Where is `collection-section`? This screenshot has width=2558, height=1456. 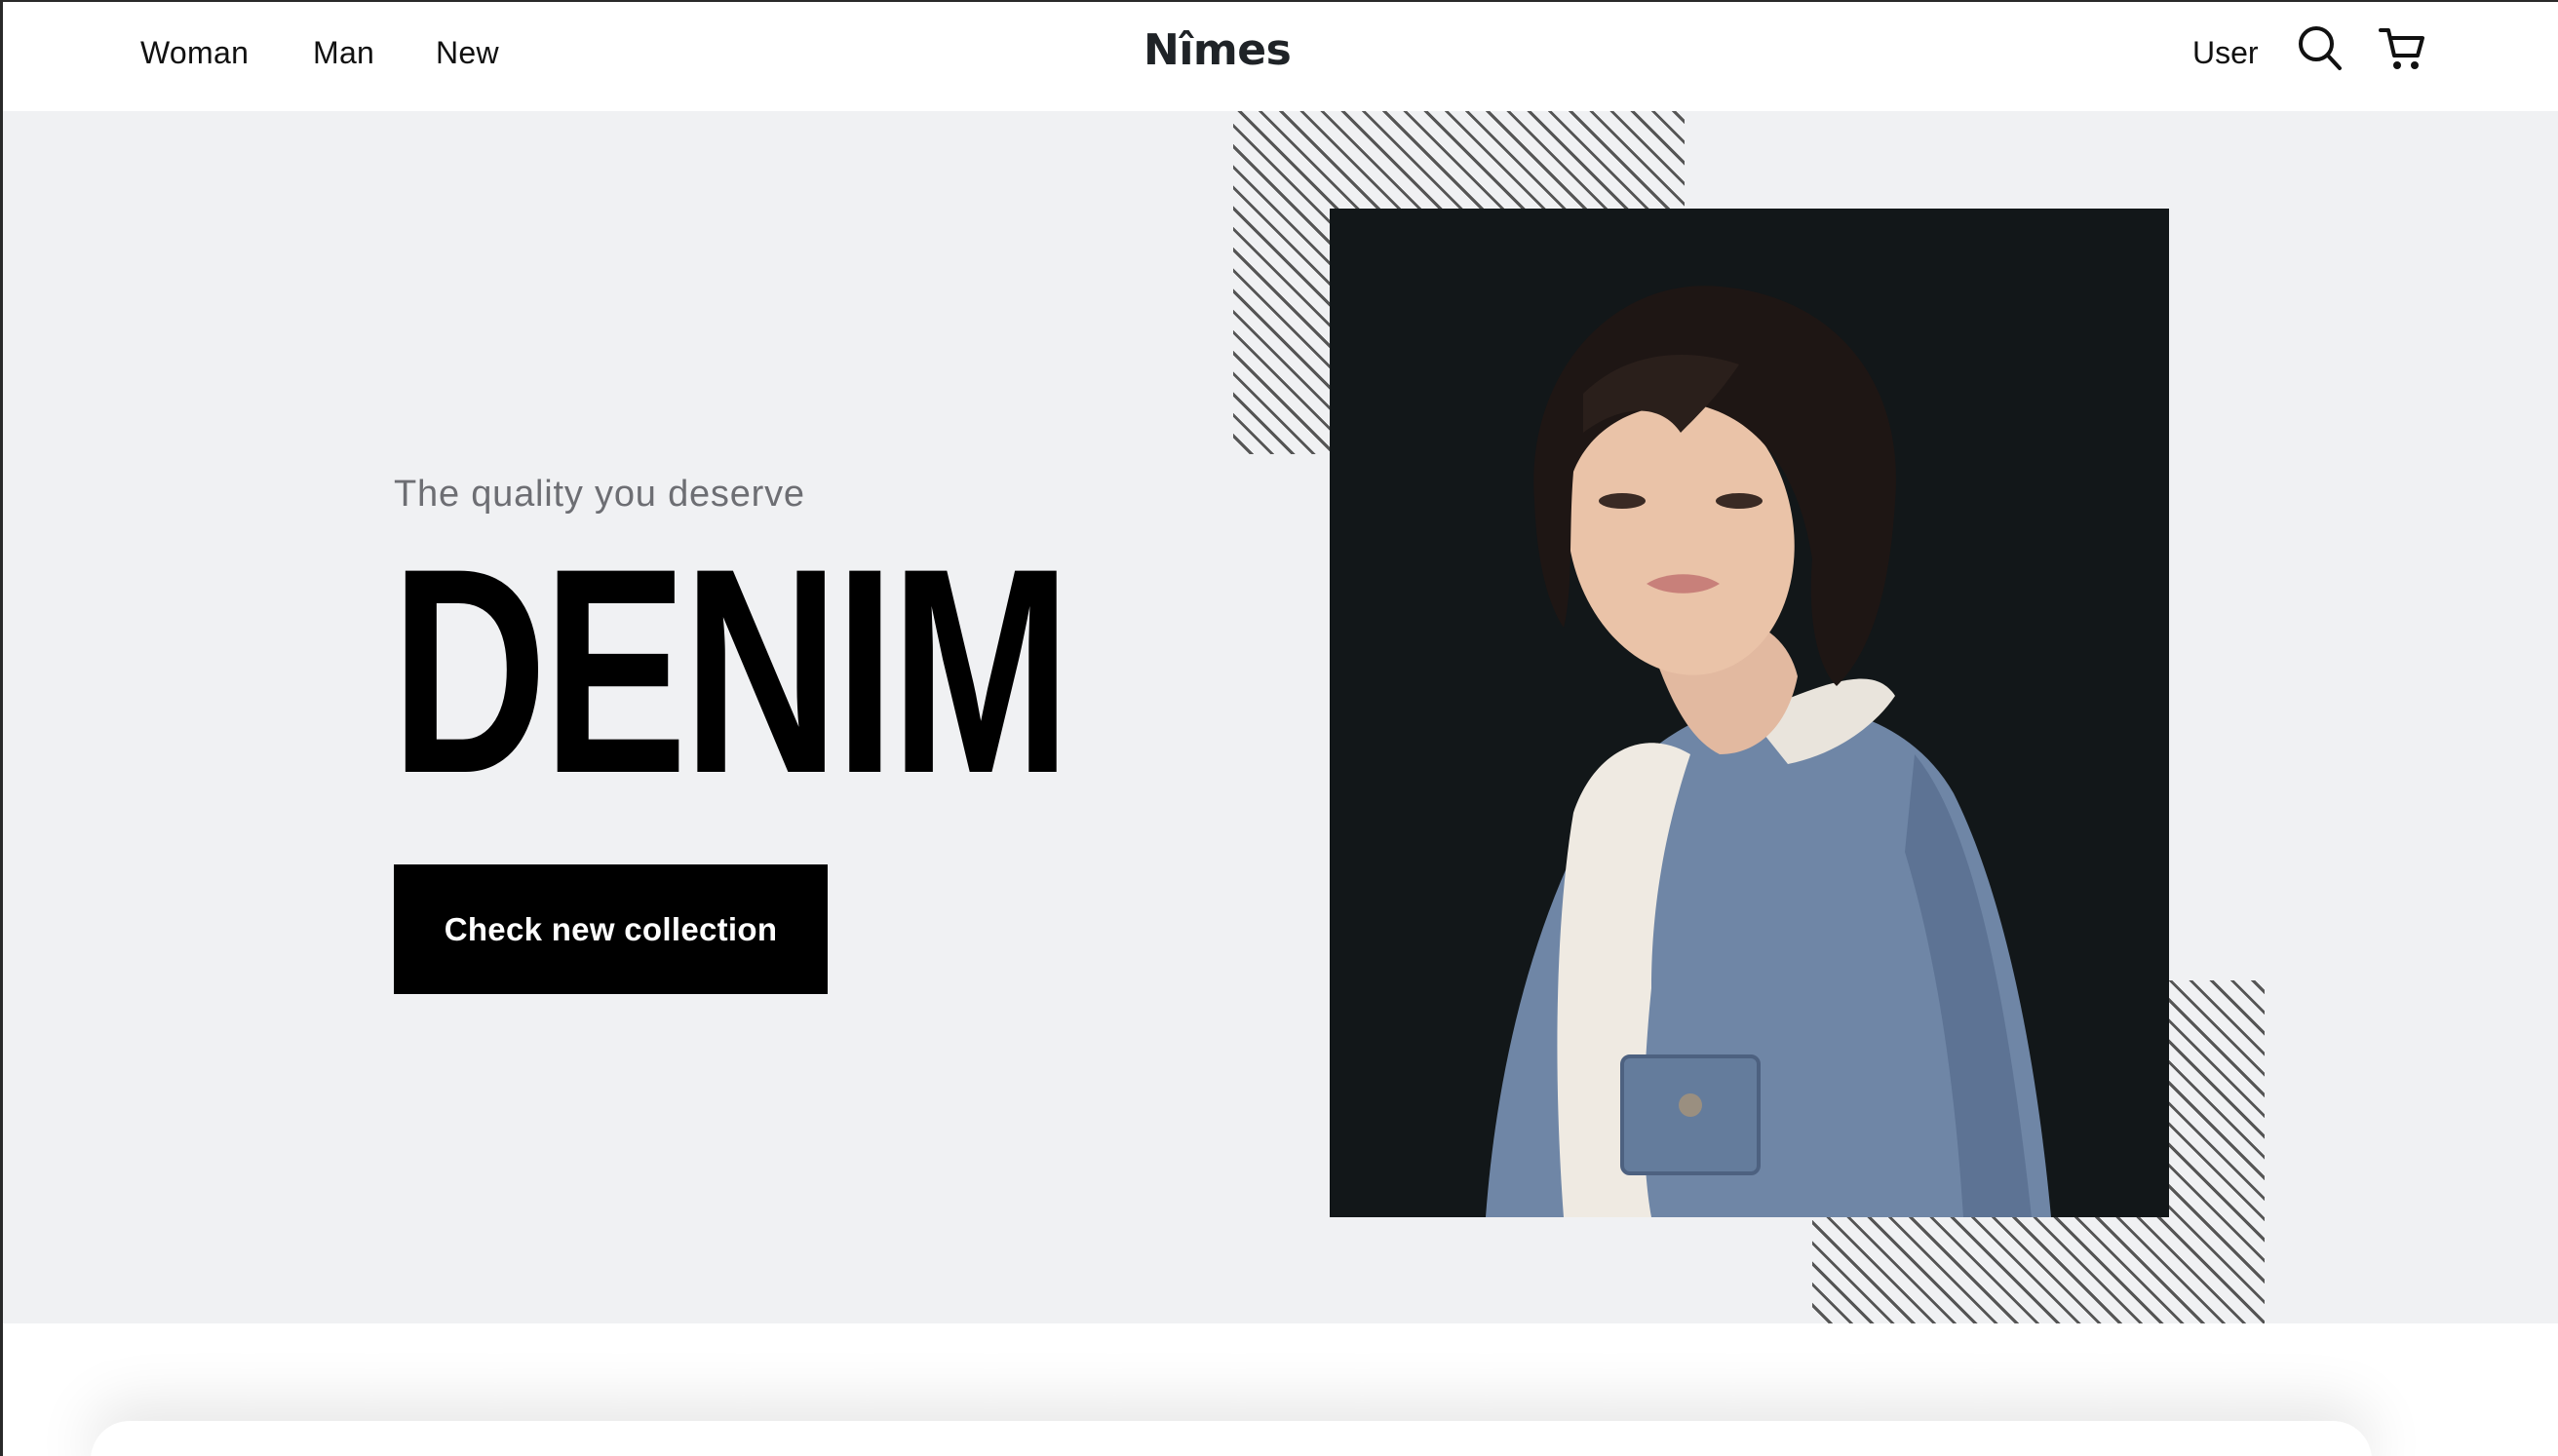
collection-section is located at coordinates (1281, 1389).